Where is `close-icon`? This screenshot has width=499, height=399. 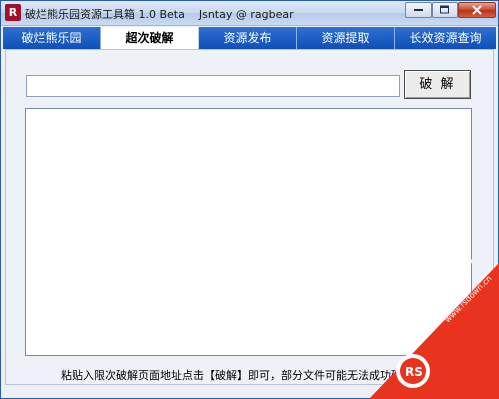 close-icon is located at coordinates (477, 10).